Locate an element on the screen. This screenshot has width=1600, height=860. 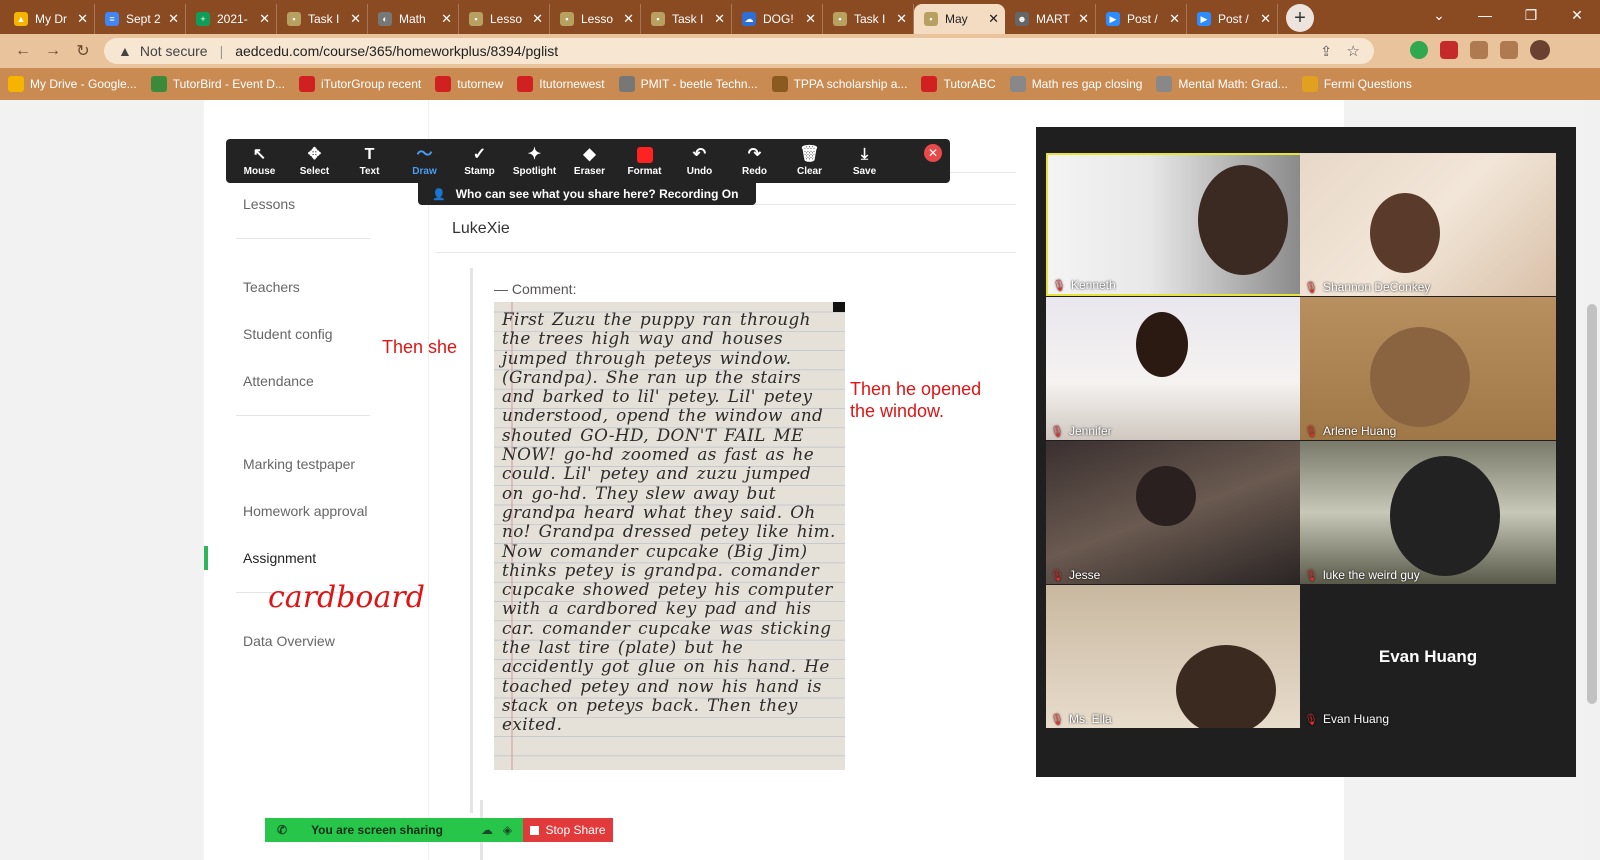
new-tab-button: + is located at coordinates (1300, 18).